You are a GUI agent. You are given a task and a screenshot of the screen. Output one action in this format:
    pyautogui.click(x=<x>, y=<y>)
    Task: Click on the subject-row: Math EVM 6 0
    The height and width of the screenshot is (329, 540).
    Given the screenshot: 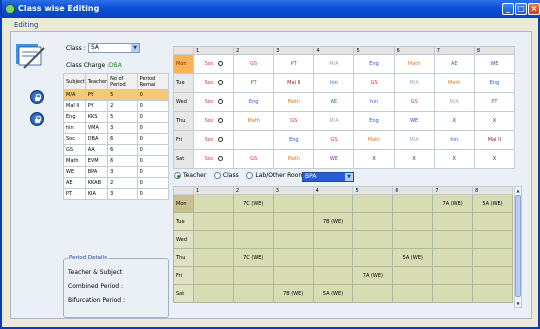 What is the action you would take?
    pyautogui.click(x=116, y=161)
    